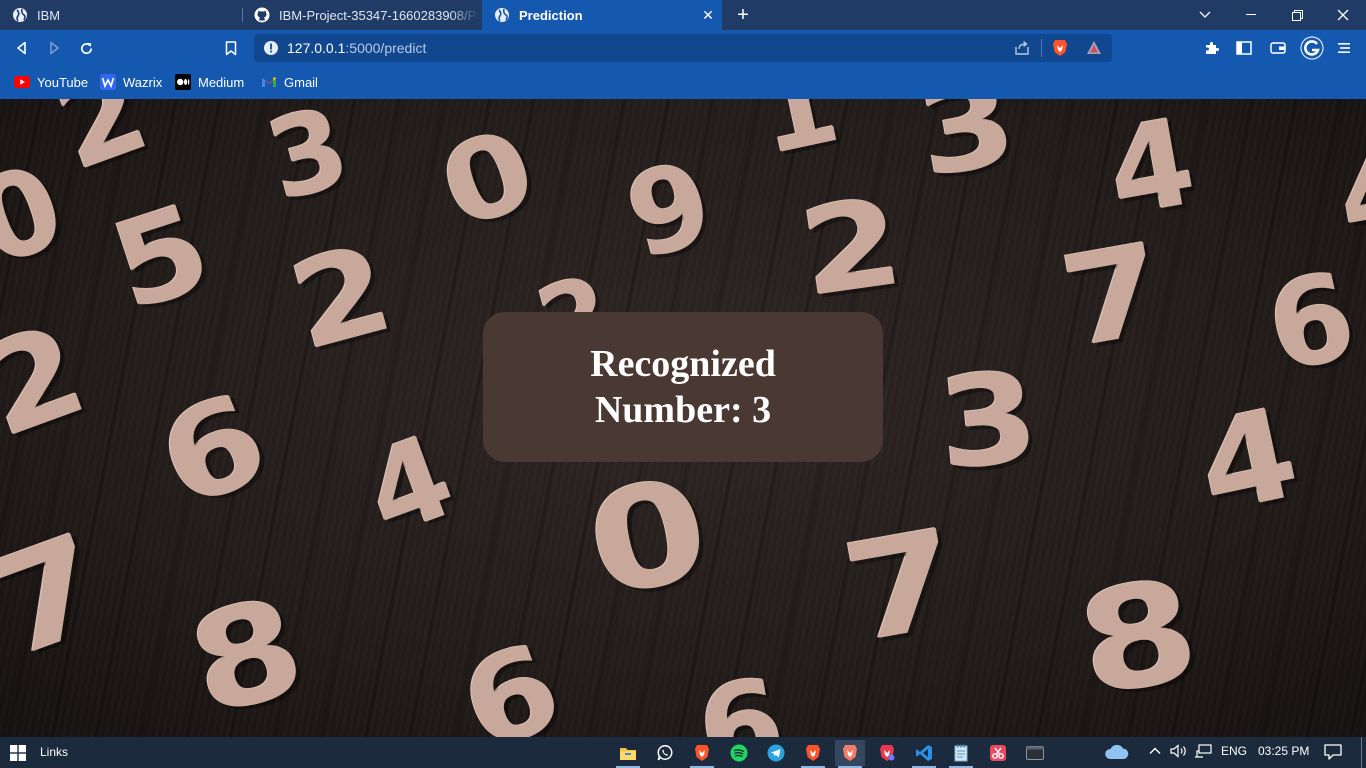 Image resolution: width=1366 pixels, height=768 pixels. What do you see at coordinates (63, 82) in the screenshot?
I see `bookmark-label: YouTube` at bounding box center [63, 82].